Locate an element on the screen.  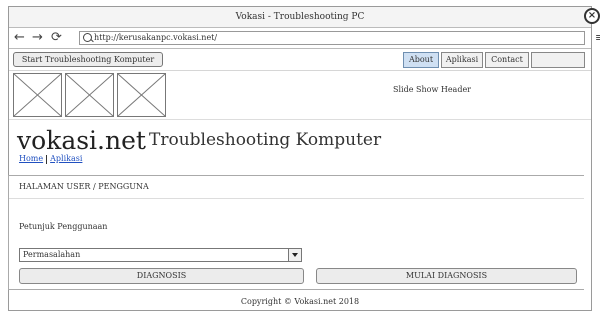
address-bar: http://kerusakanpc.vokasi.net/ is located at coordinates (332, 38).